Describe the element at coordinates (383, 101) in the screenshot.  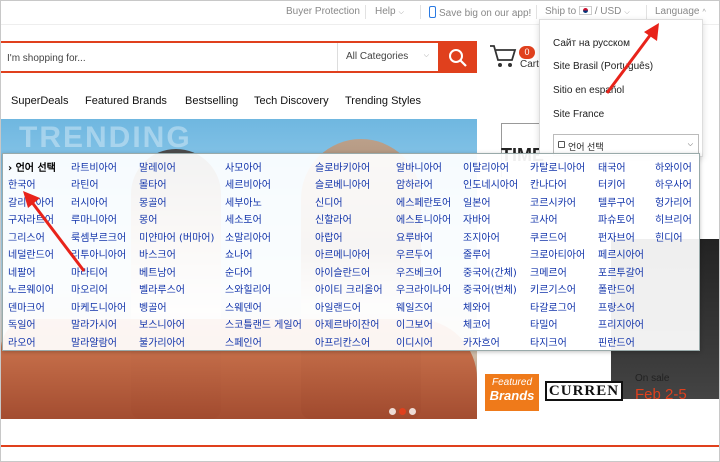
I see `nav-trending-styles: Trending Styles` at that location.